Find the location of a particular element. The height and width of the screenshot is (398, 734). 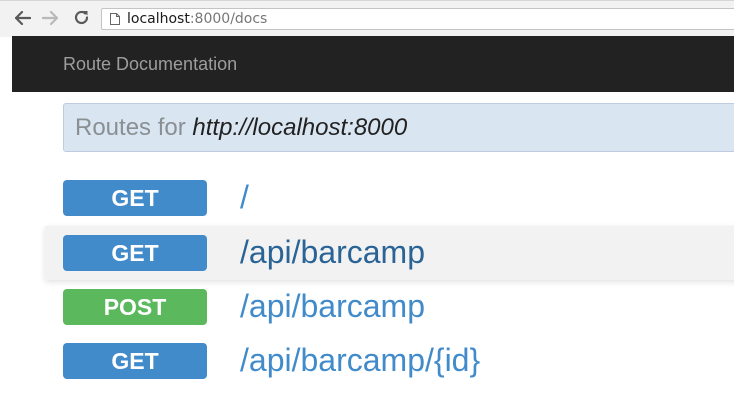

address-url: localhost:8000/docs is located at coordinates (197, 19).